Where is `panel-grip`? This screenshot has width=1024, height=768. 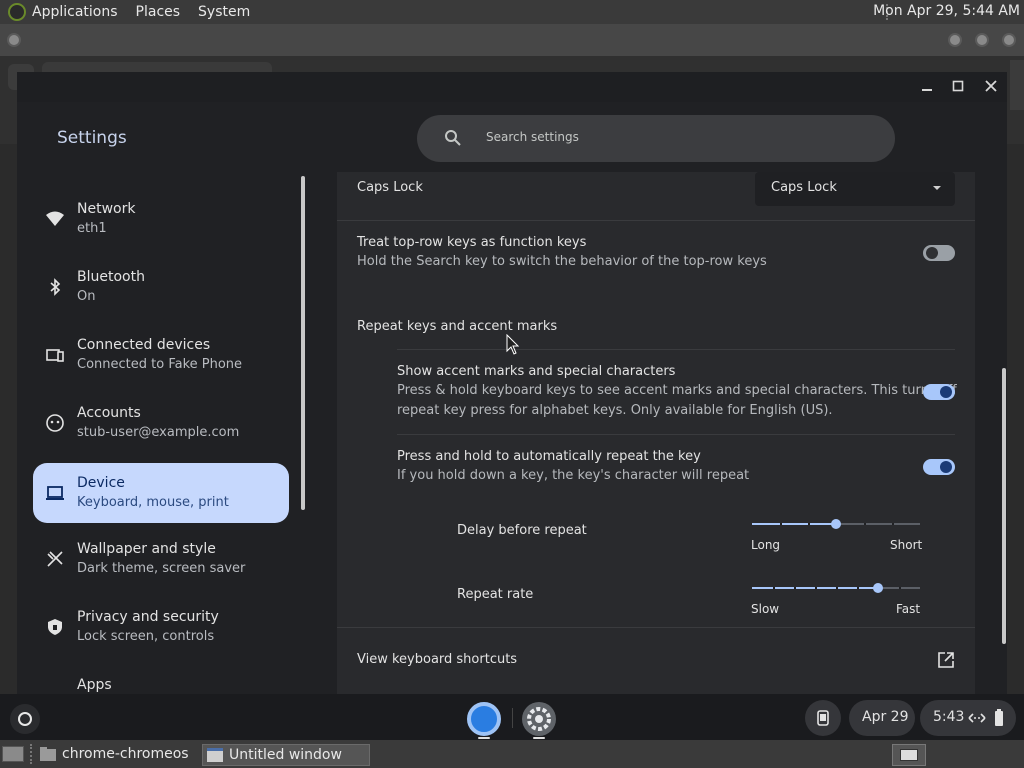 panel-grip is located at coordinates (31, 754).